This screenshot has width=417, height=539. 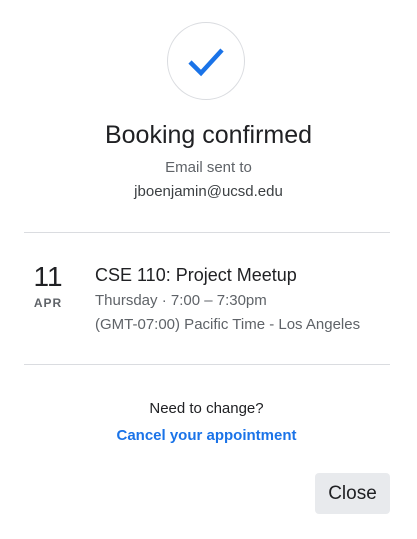 I want to click on email-address: jboenjamin@ucsd.edu, so click(x=208, y=191).